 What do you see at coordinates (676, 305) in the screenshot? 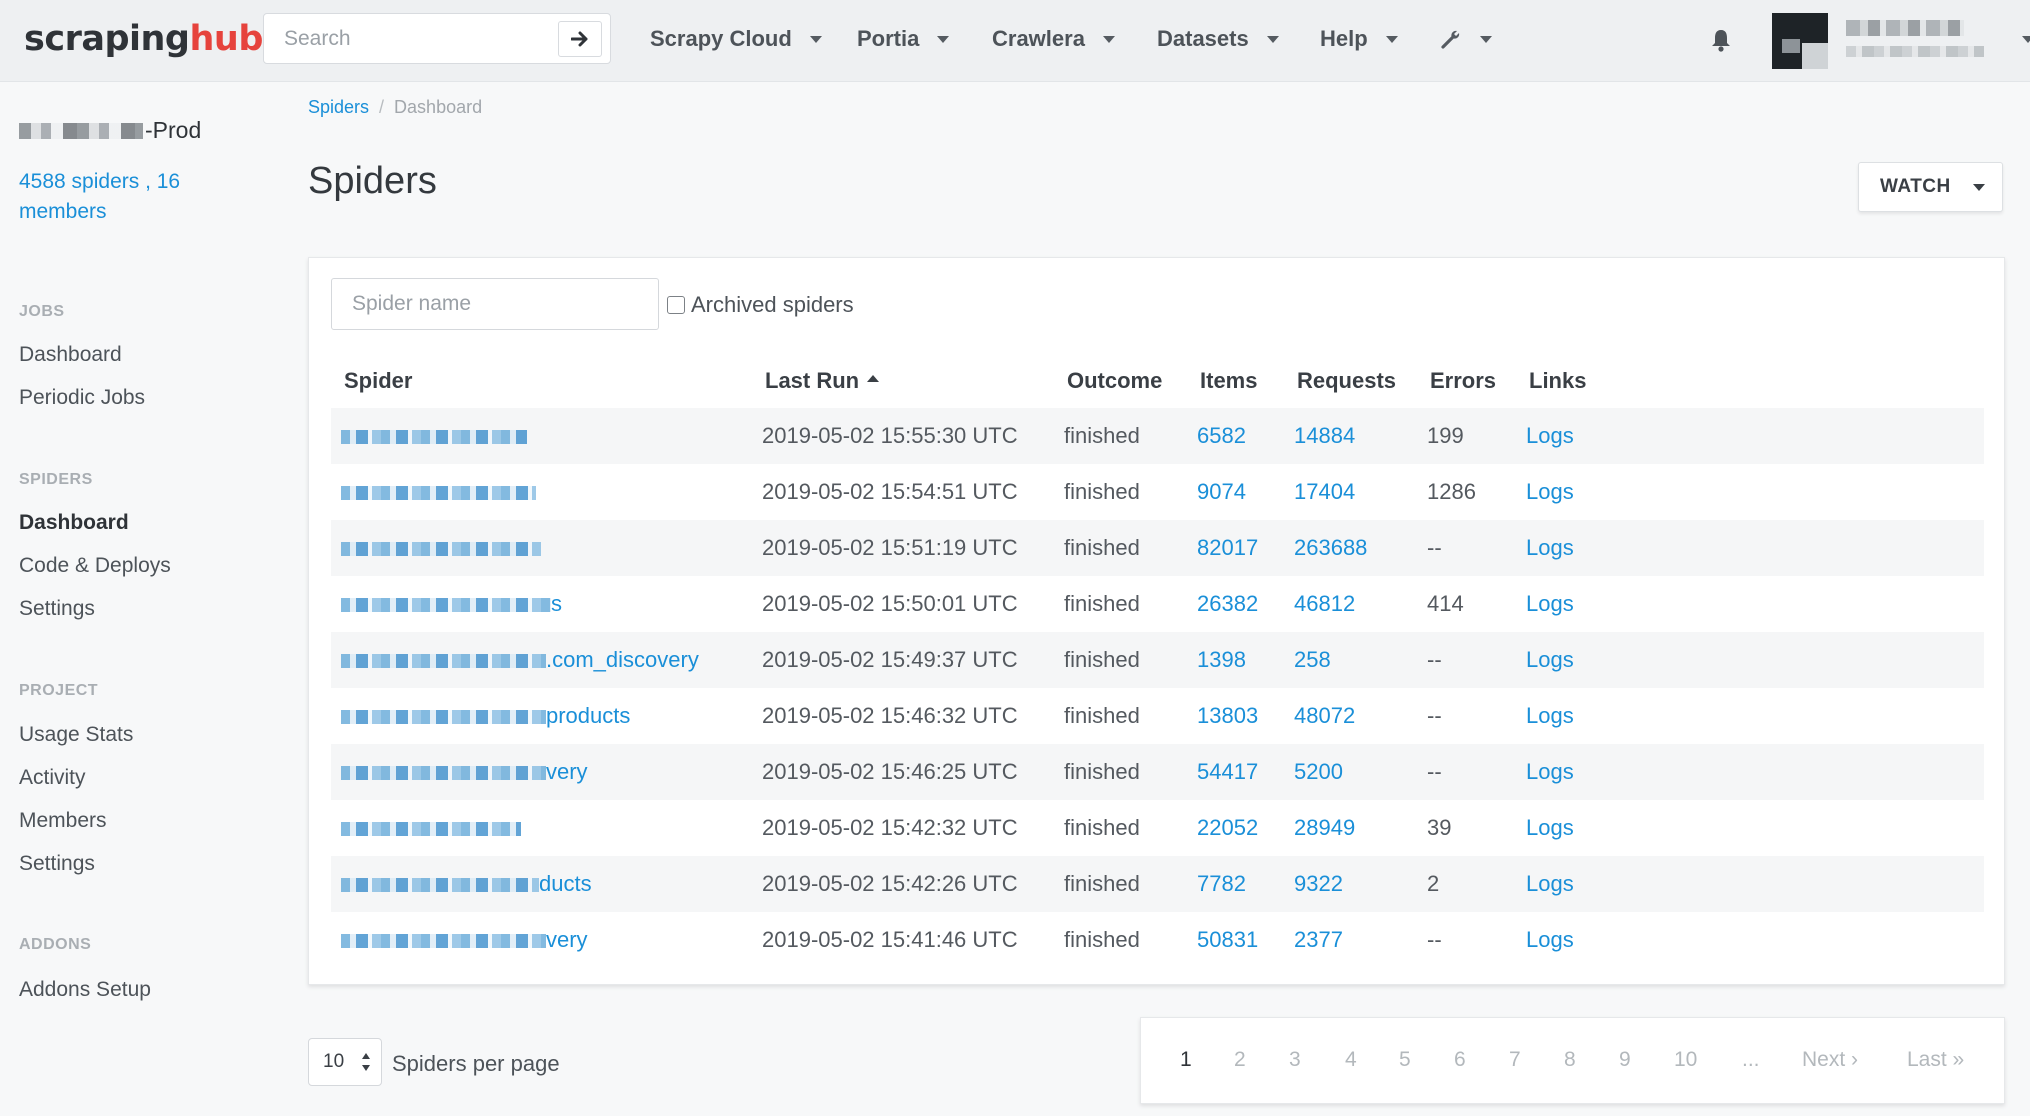
I see `archived-spiders-checkbox` at bounding box center [676, 305].